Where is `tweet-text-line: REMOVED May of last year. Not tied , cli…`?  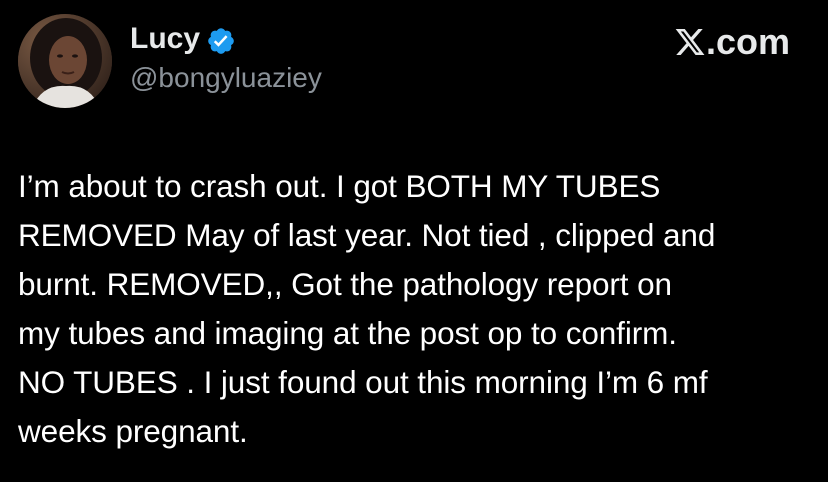
tweet-text-line: REMOVED May of last year. Not tied , cli… is located at coordinates (367, 235).